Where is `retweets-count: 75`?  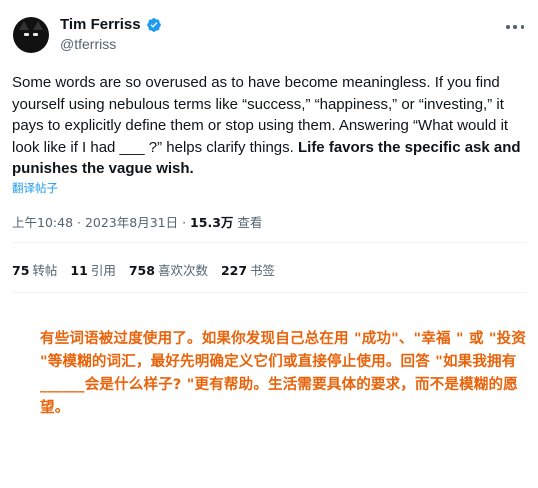 retweets-count: 75 is located at coordinates (21, 270).